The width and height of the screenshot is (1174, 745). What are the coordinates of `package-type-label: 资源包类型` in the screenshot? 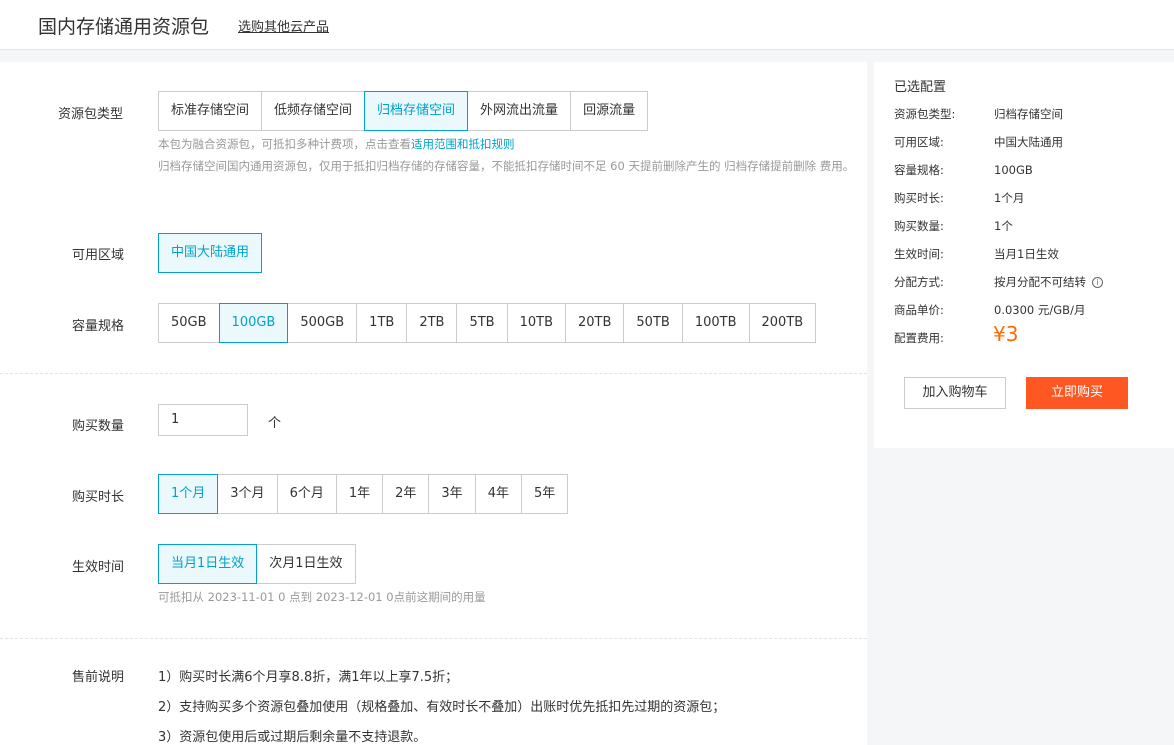 It's located at (91, 114).